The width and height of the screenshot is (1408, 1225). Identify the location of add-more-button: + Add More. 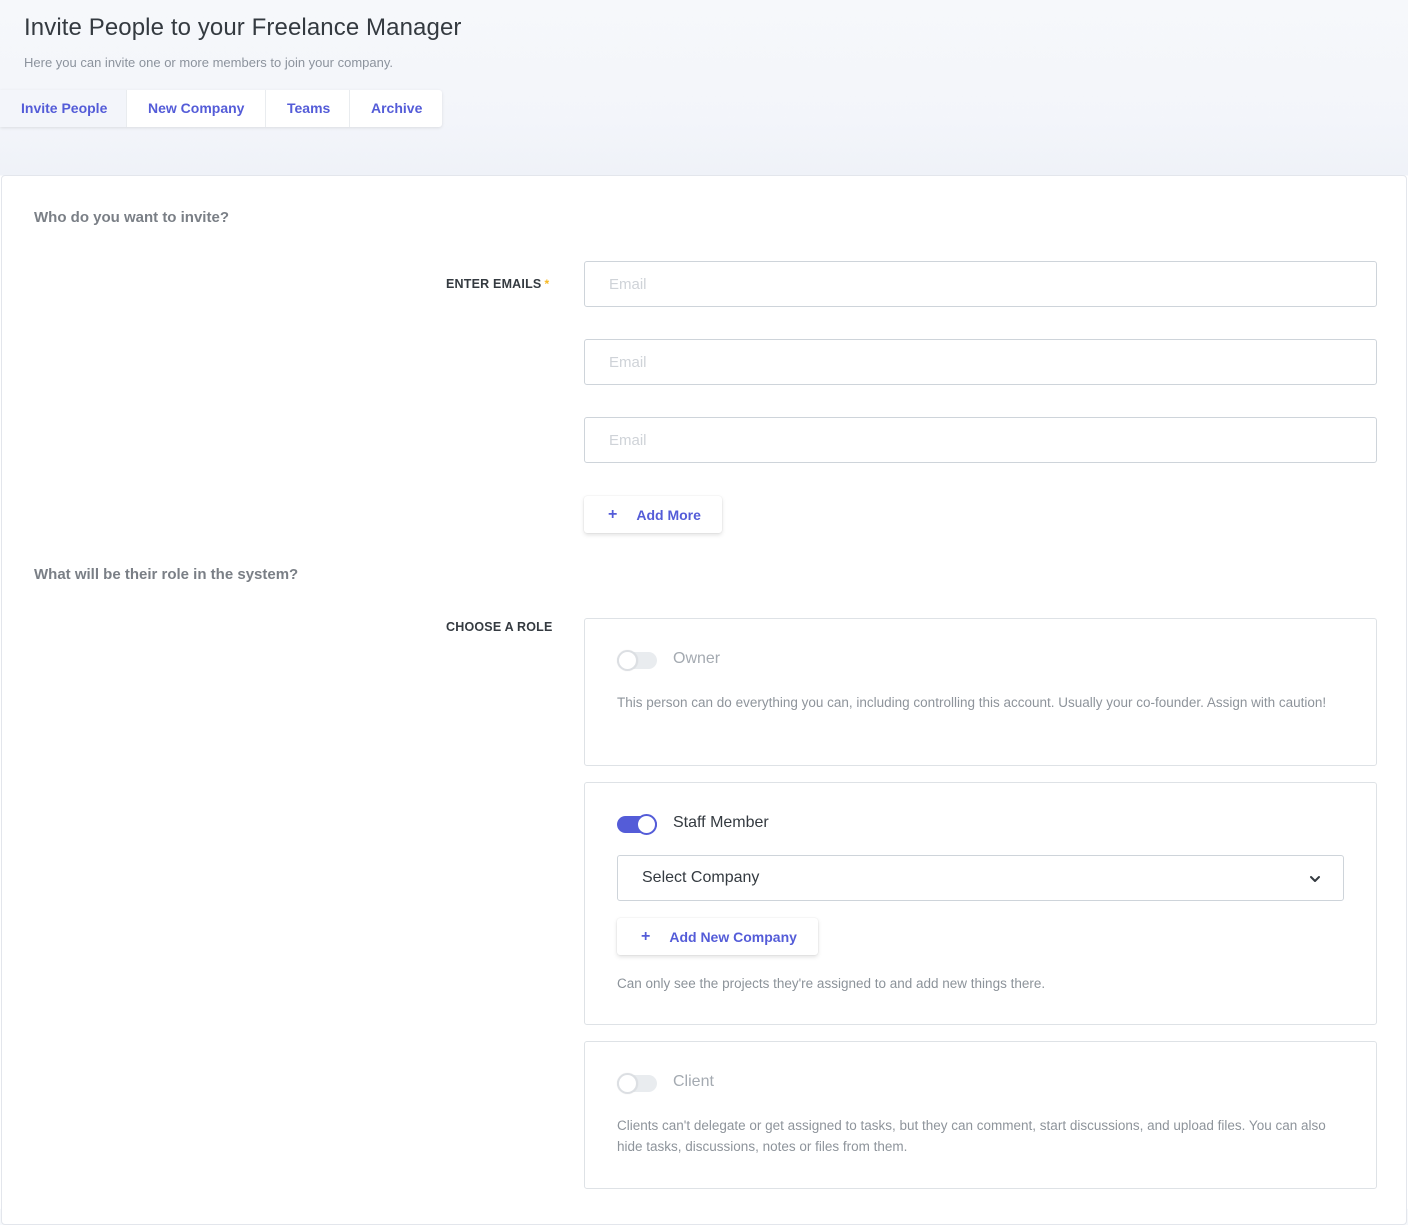
(653, 514).